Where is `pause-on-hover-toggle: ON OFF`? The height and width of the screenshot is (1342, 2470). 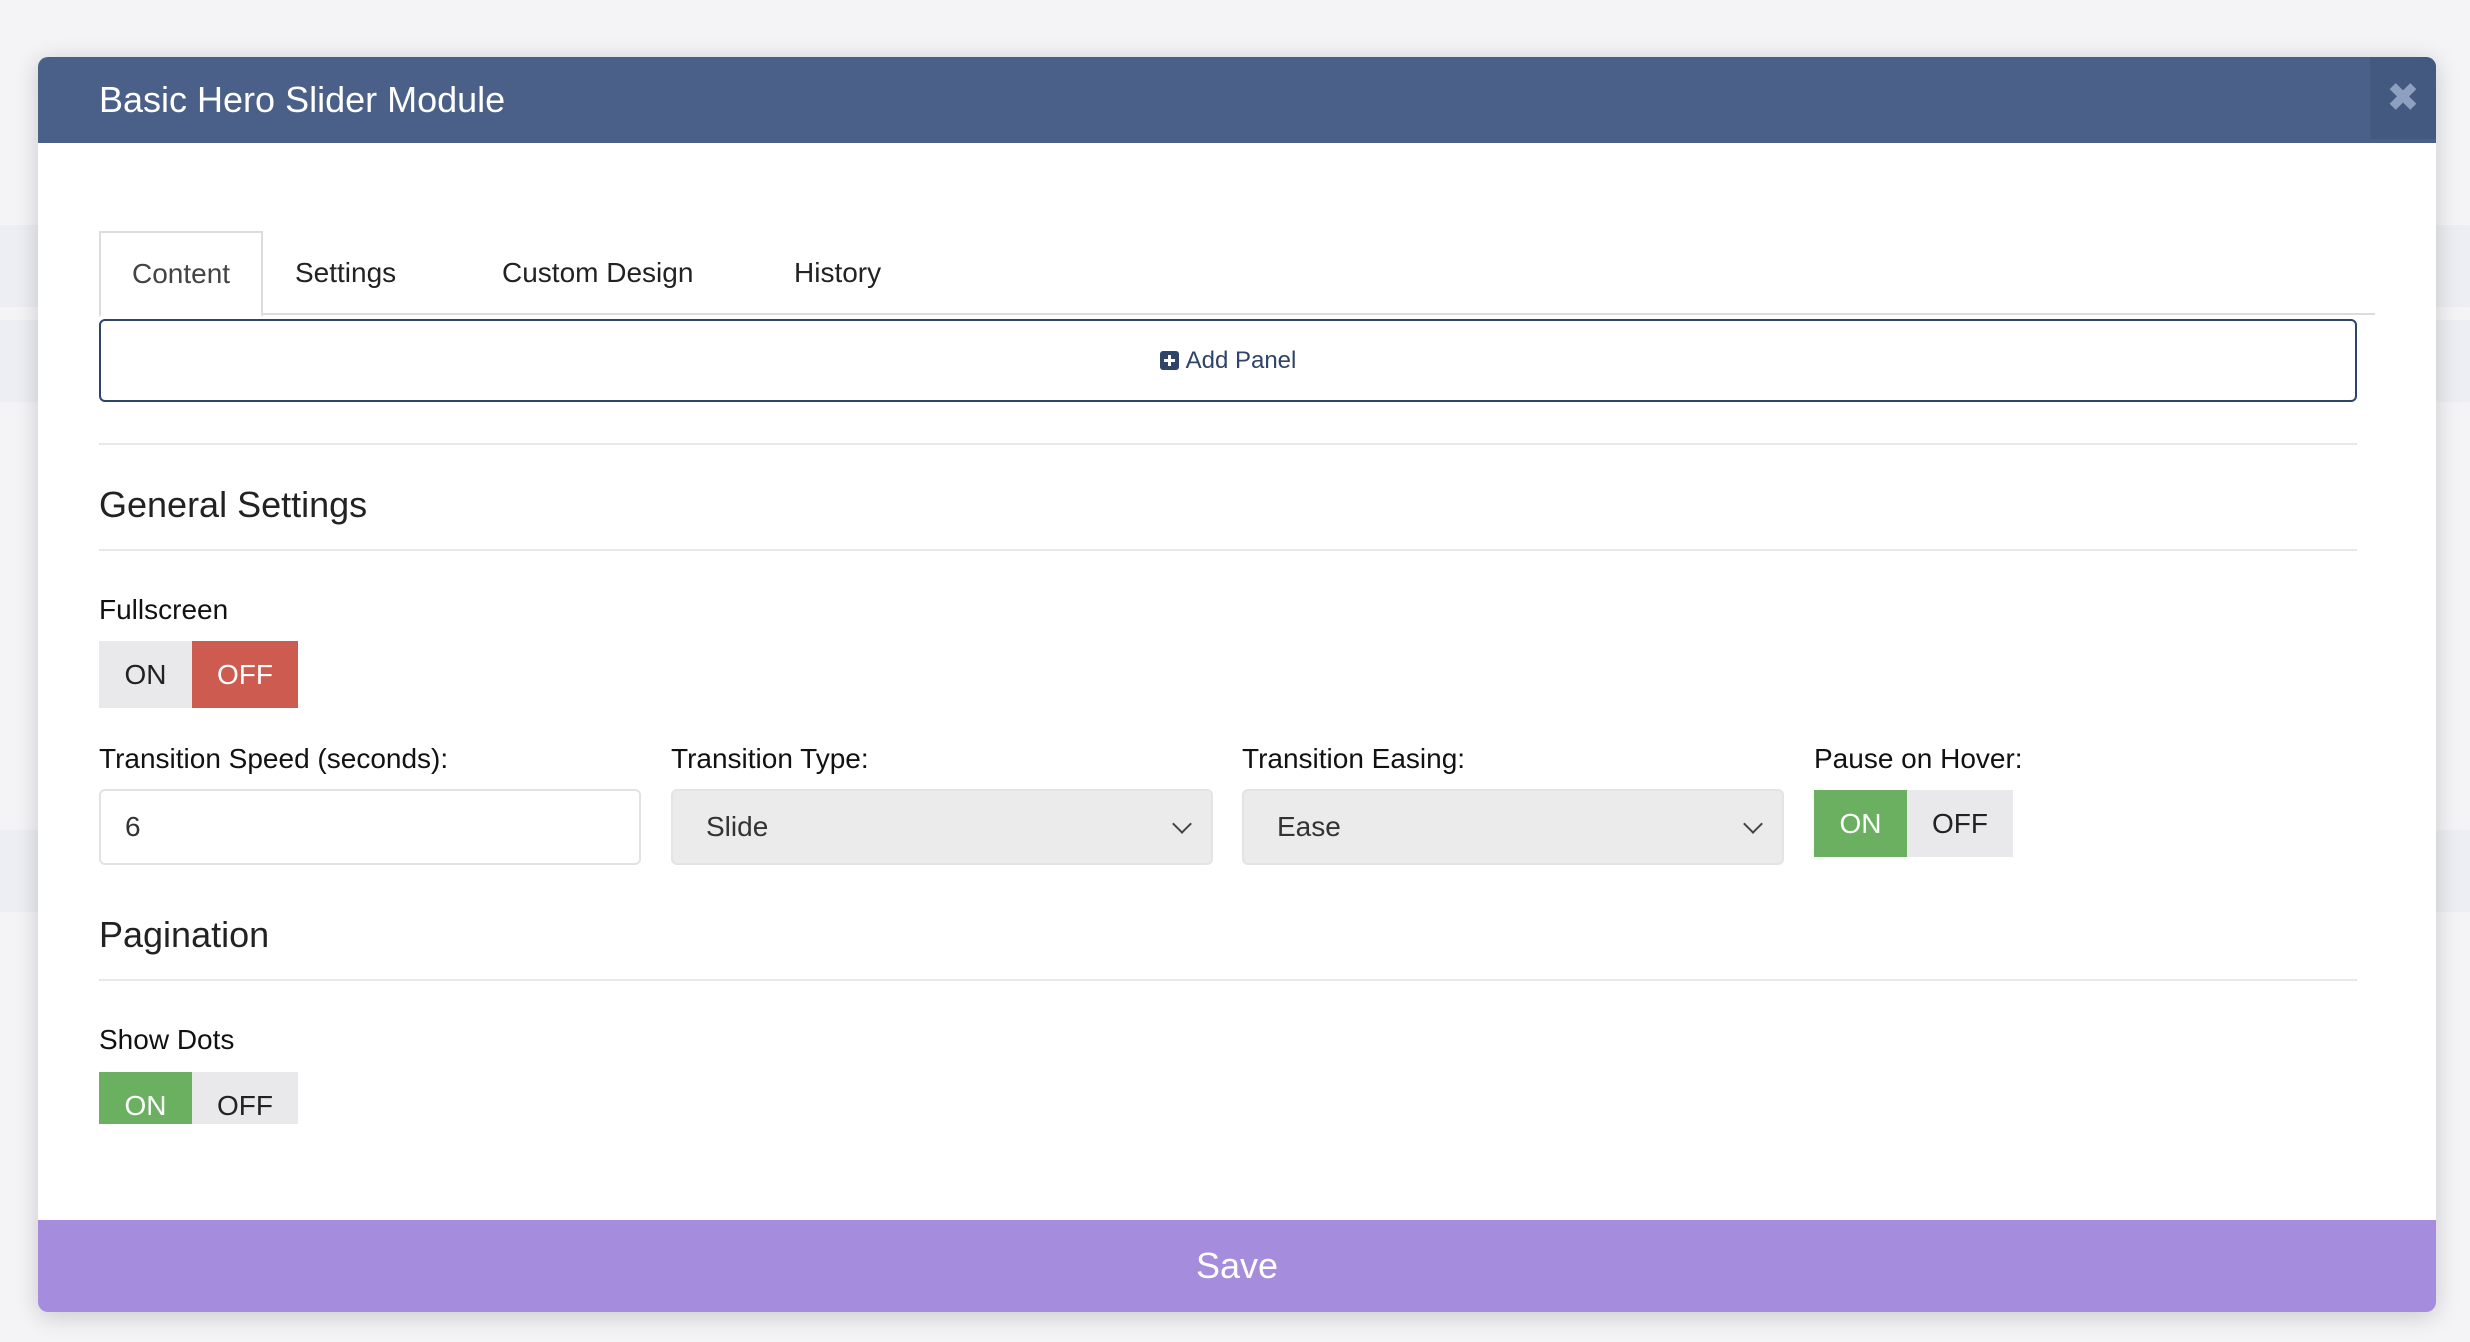
pause-on-hover-toggle: ON OFF is located at coordinates (1913, 823).